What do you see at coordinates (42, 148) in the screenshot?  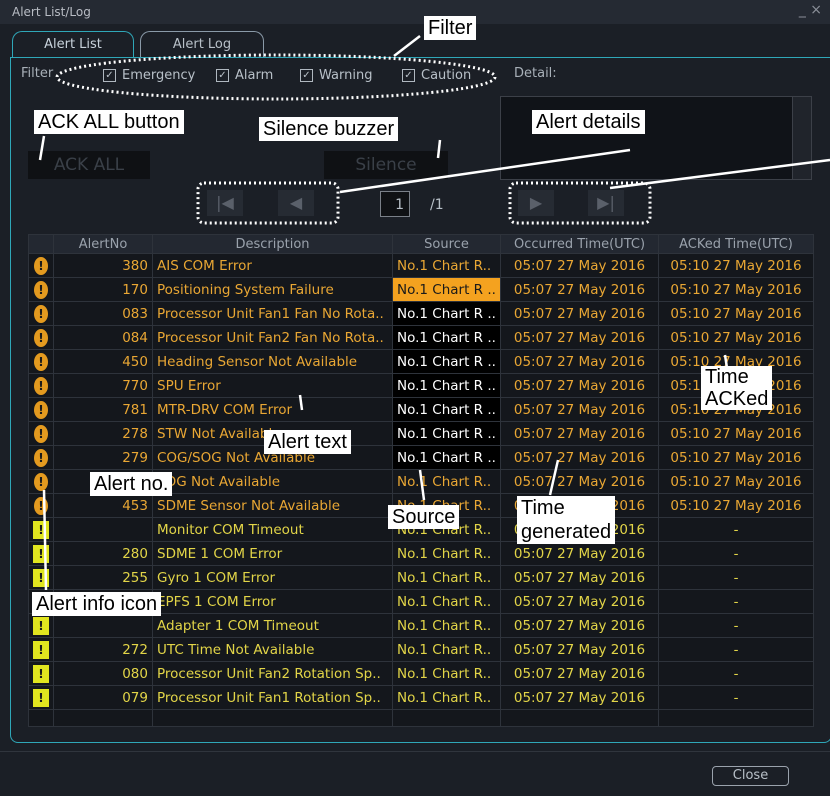 I see `arrow-ack` at bounding box center [42, 148].